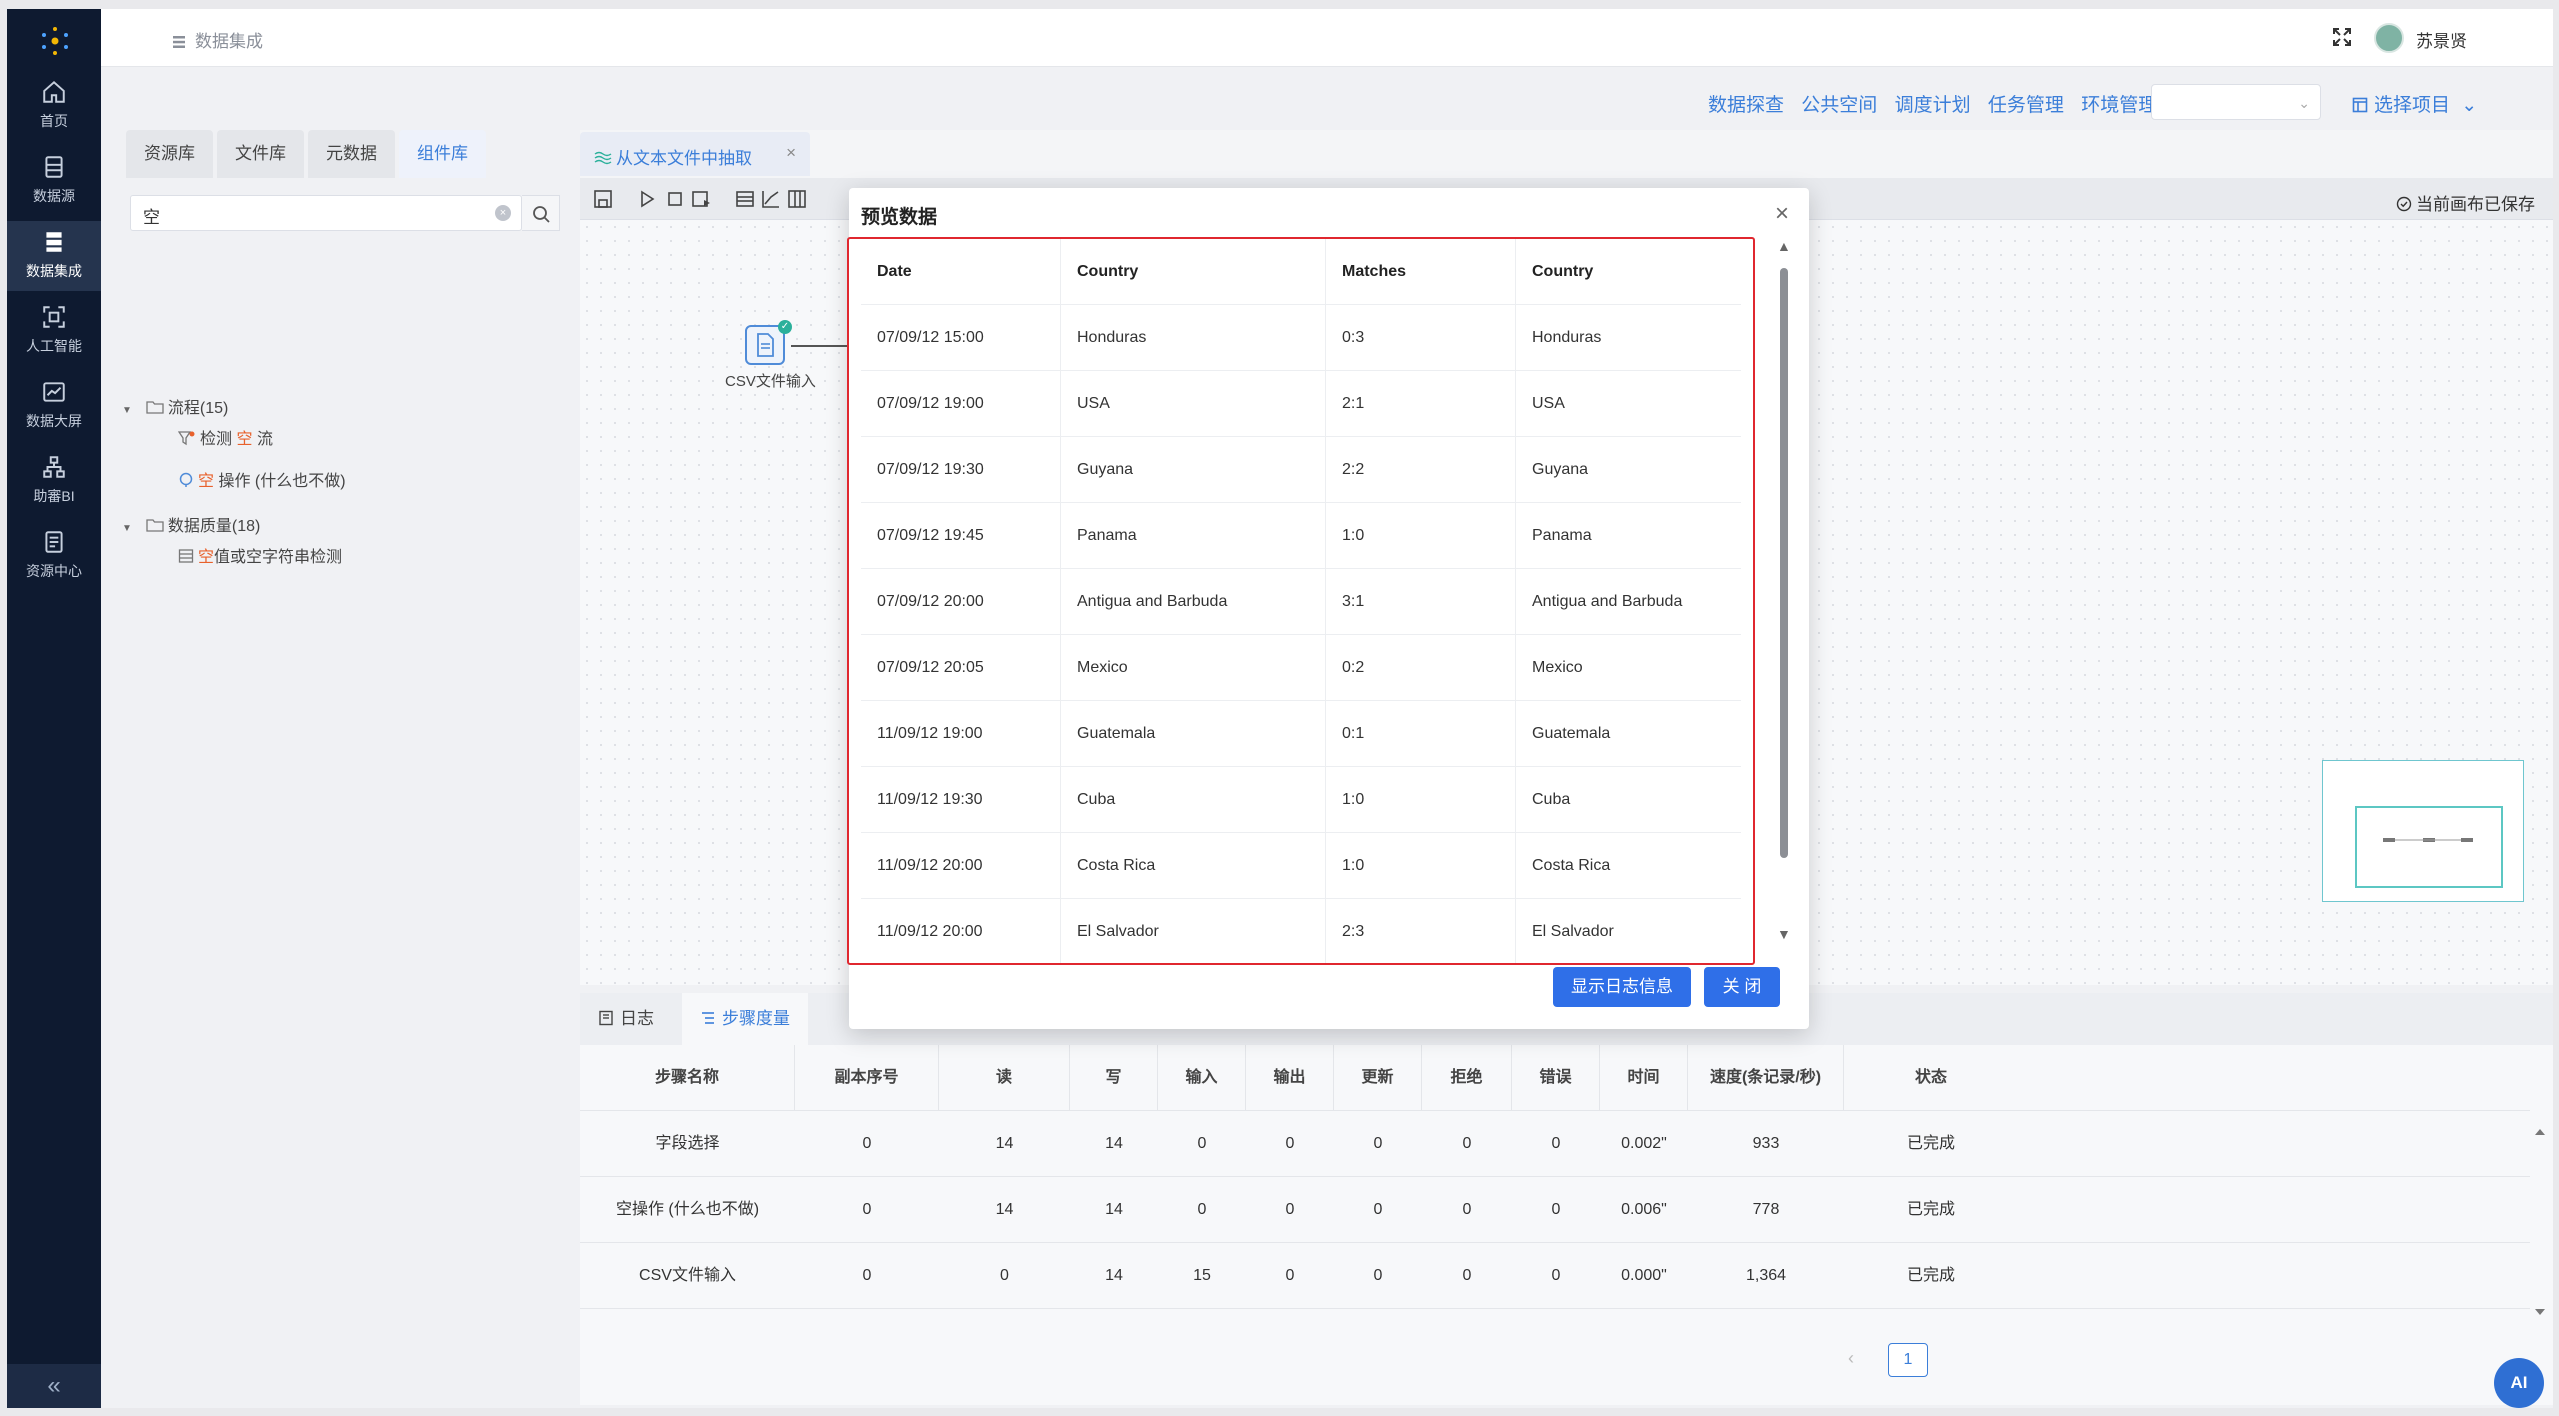 This screenshot has width=2559, height=1416. What do you see at coordinates (606, 1018) in the screenshot?
I see `log-icon` at bounding box center [606, 1018].